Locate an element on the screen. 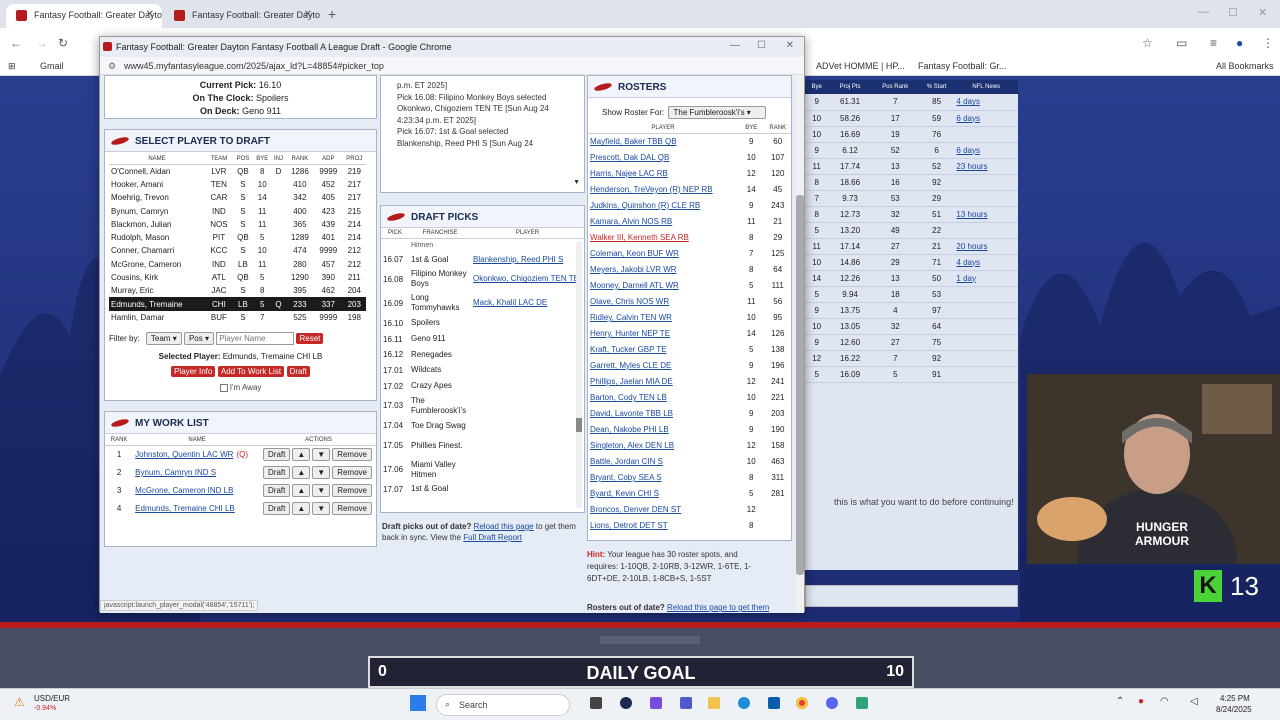 The width and height of the screenshot is (1280, 720). player-info-button: Player Info is located at coordinates (193, 371).